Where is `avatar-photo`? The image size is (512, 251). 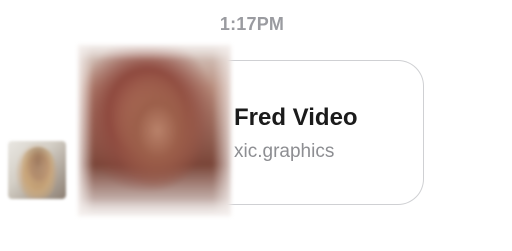
avatar-photo is located at coordinates (38, 172).